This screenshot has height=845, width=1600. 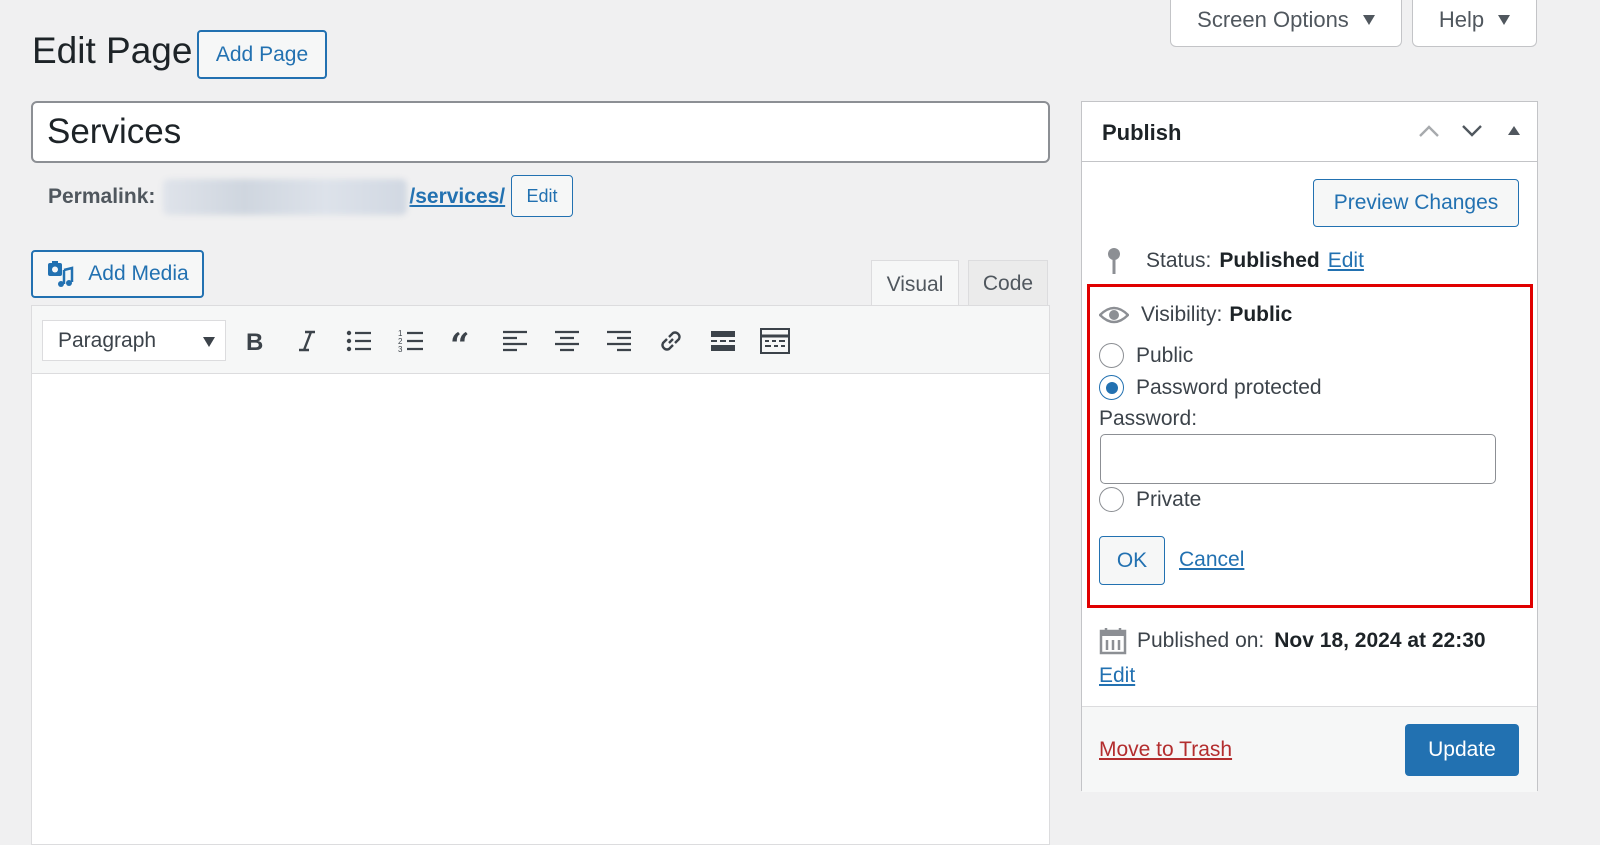 I want to click on chevron-up-icon, so click(x=1429, y=131).